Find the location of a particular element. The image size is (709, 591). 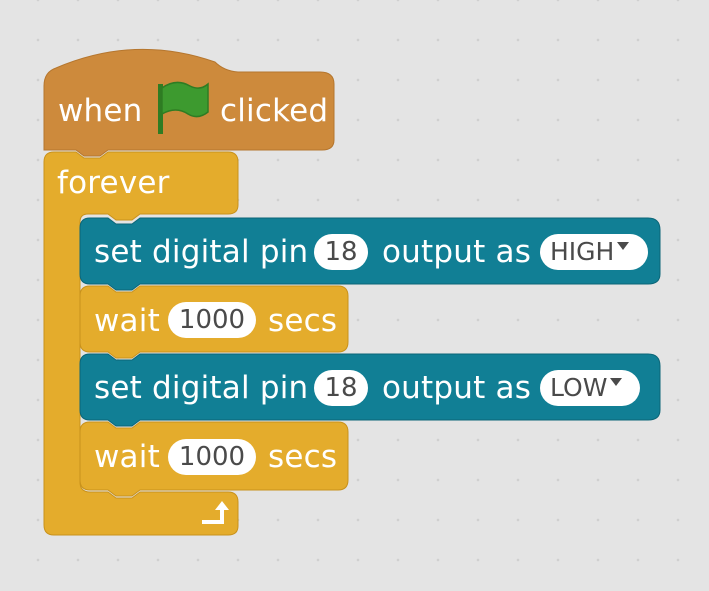

pin-value-dropdown: HIGH is located at coordinates (594, 252).